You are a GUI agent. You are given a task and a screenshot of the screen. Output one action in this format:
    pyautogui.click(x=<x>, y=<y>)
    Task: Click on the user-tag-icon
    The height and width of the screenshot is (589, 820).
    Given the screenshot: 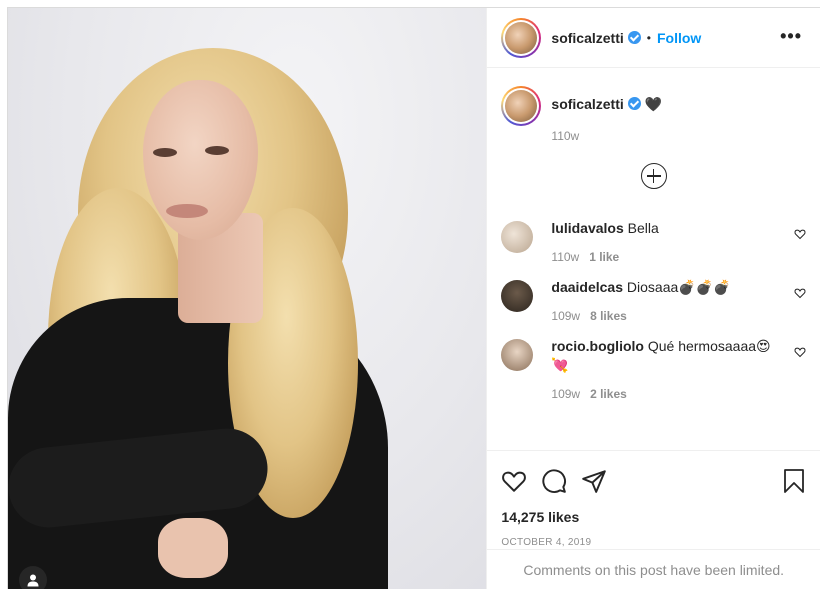 What is the action you would take?
    pyautogui.click(x=33, y=580)
    